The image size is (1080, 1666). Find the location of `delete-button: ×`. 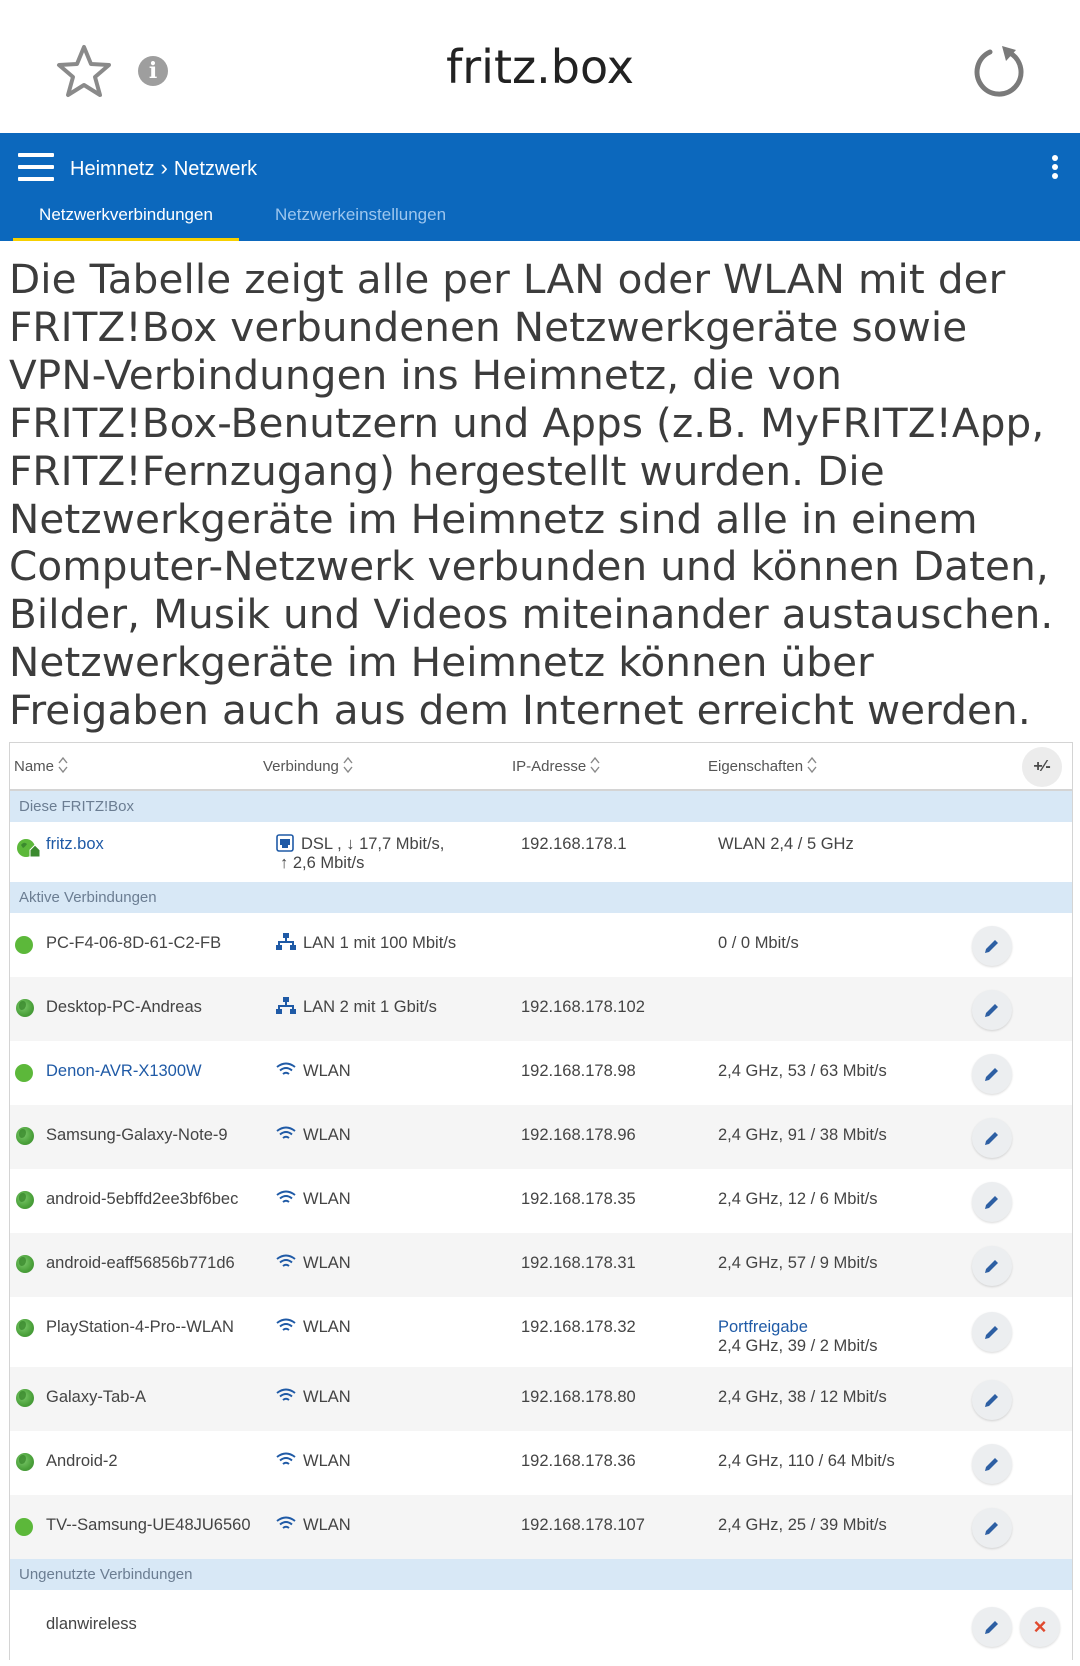

delete-button: × is located at coordinates (1040, 1627).